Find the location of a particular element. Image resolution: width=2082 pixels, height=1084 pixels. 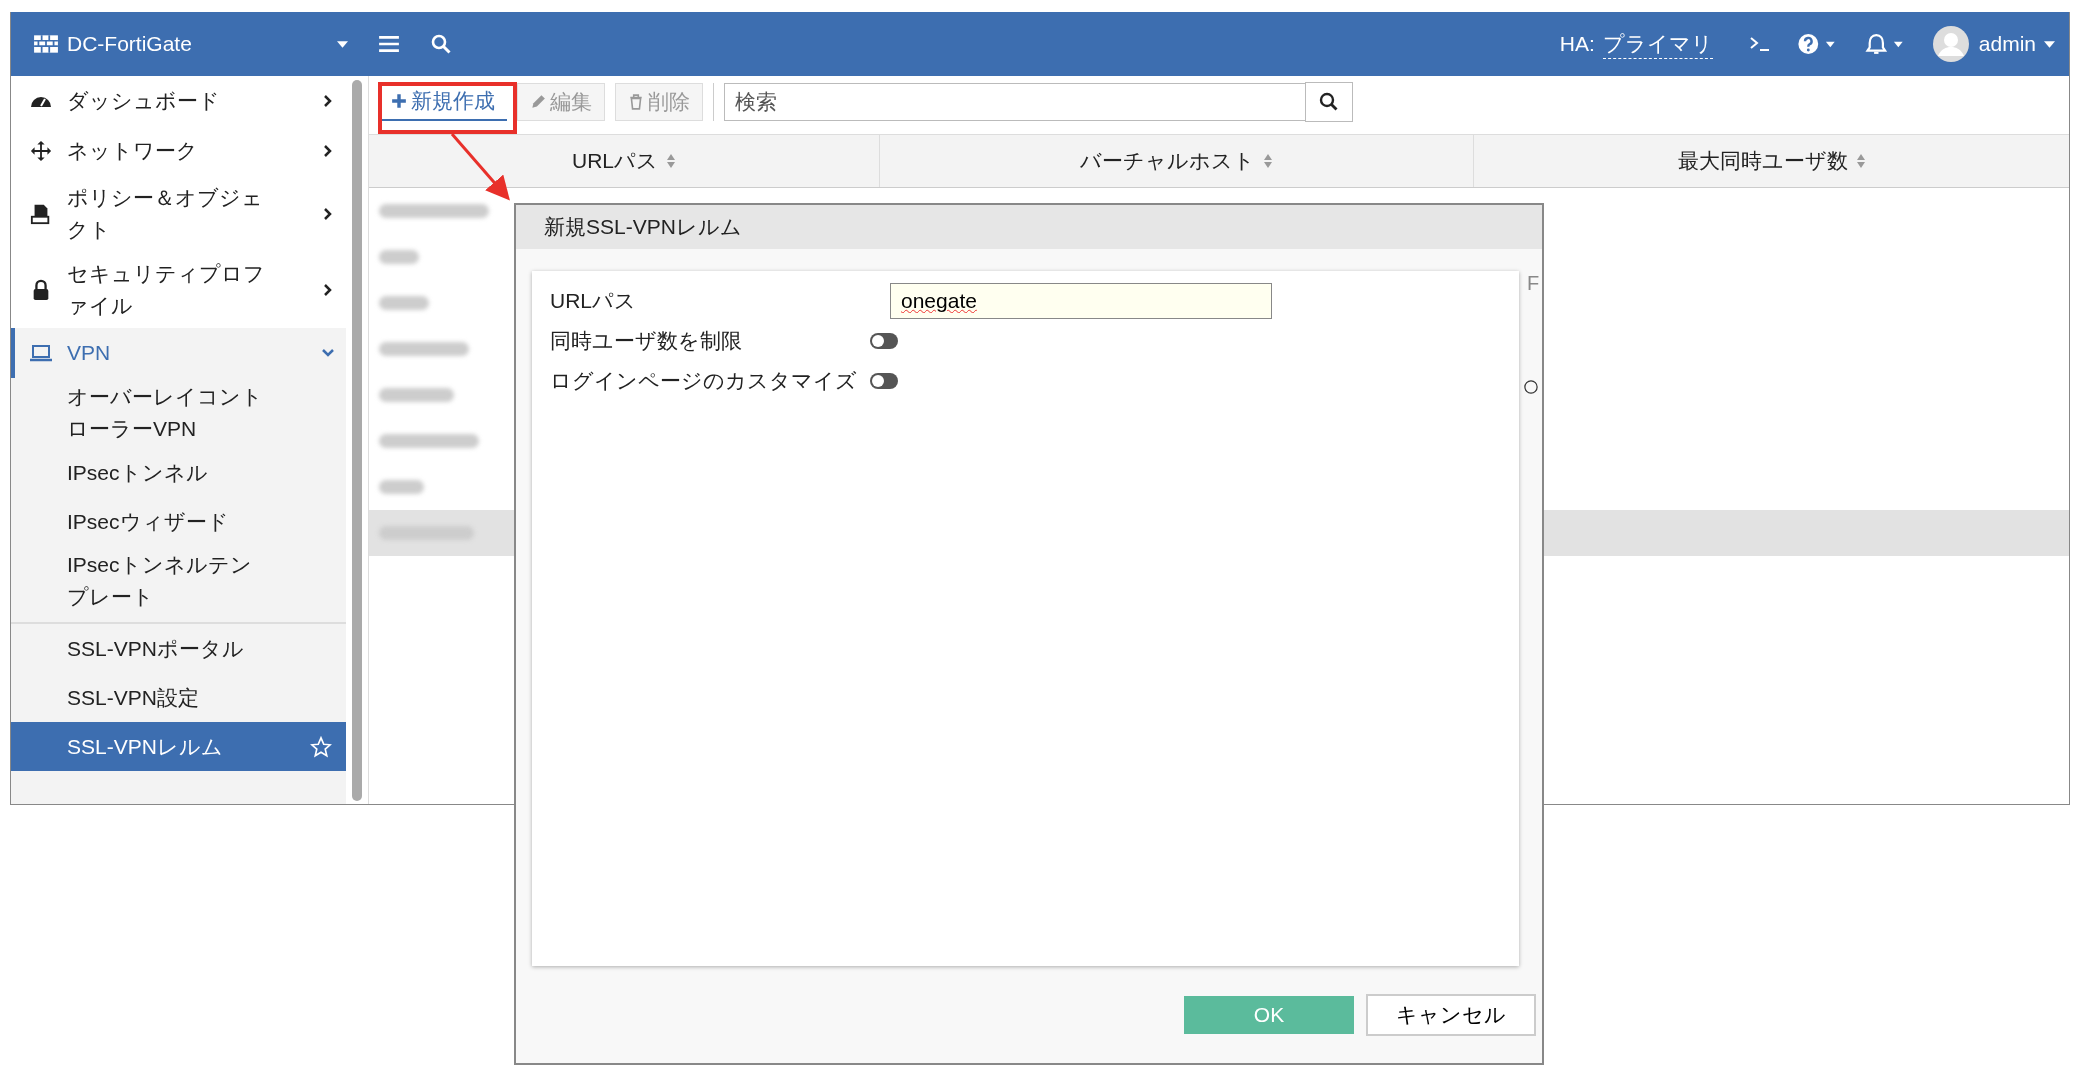

device-name: DC-FortiGate is located at coordinates (130, 44).